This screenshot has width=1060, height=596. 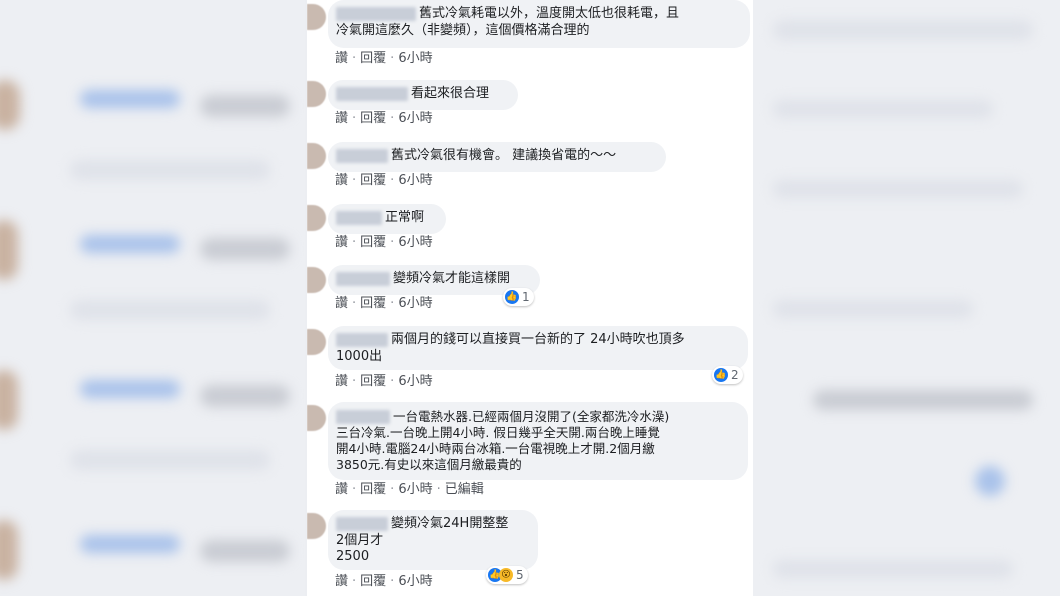 I want to click on reaction-summary: 👍 1, so click(x=518, y=297).